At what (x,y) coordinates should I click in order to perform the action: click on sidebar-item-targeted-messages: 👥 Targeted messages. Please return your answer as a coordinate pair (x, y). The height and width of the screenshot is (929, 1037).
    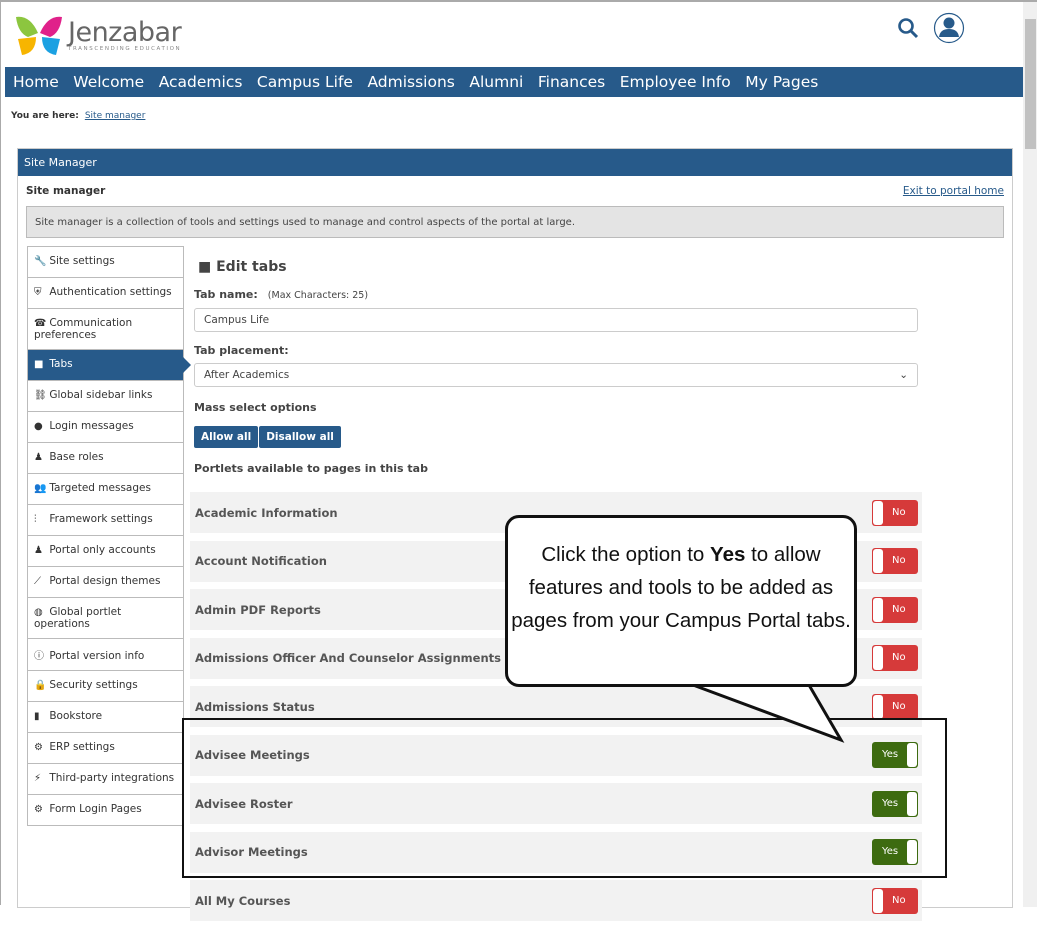
    Looking at the image, I should click on (105, 489).